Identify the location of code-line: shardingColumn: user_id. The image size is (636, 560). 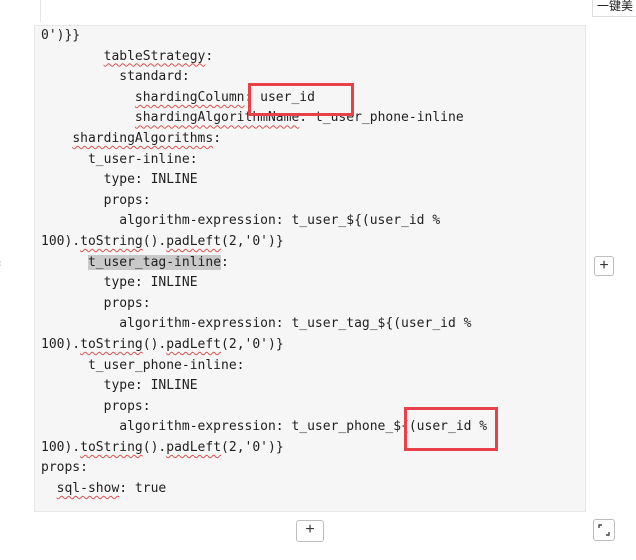
(264, 98).